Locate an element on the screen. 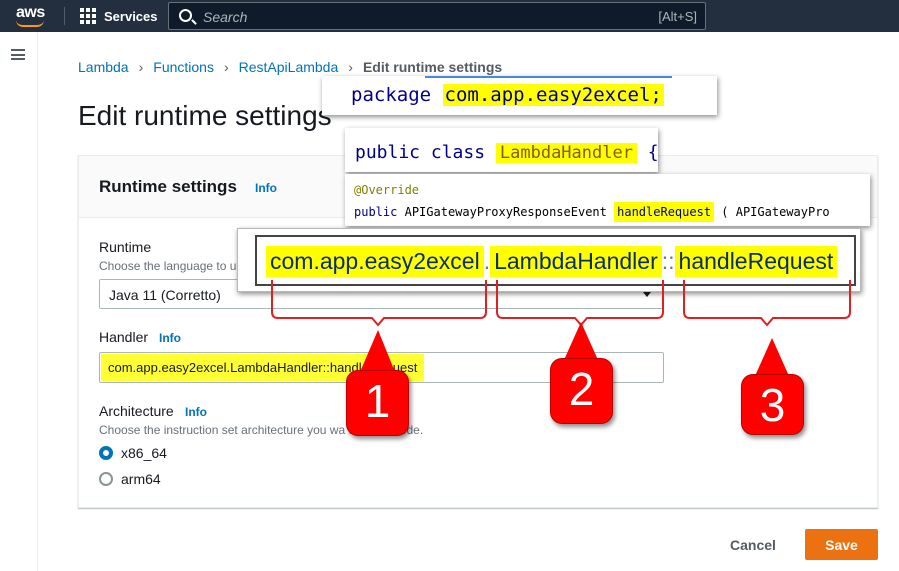  callout-1: 1 is located at coordinates (377, 403).